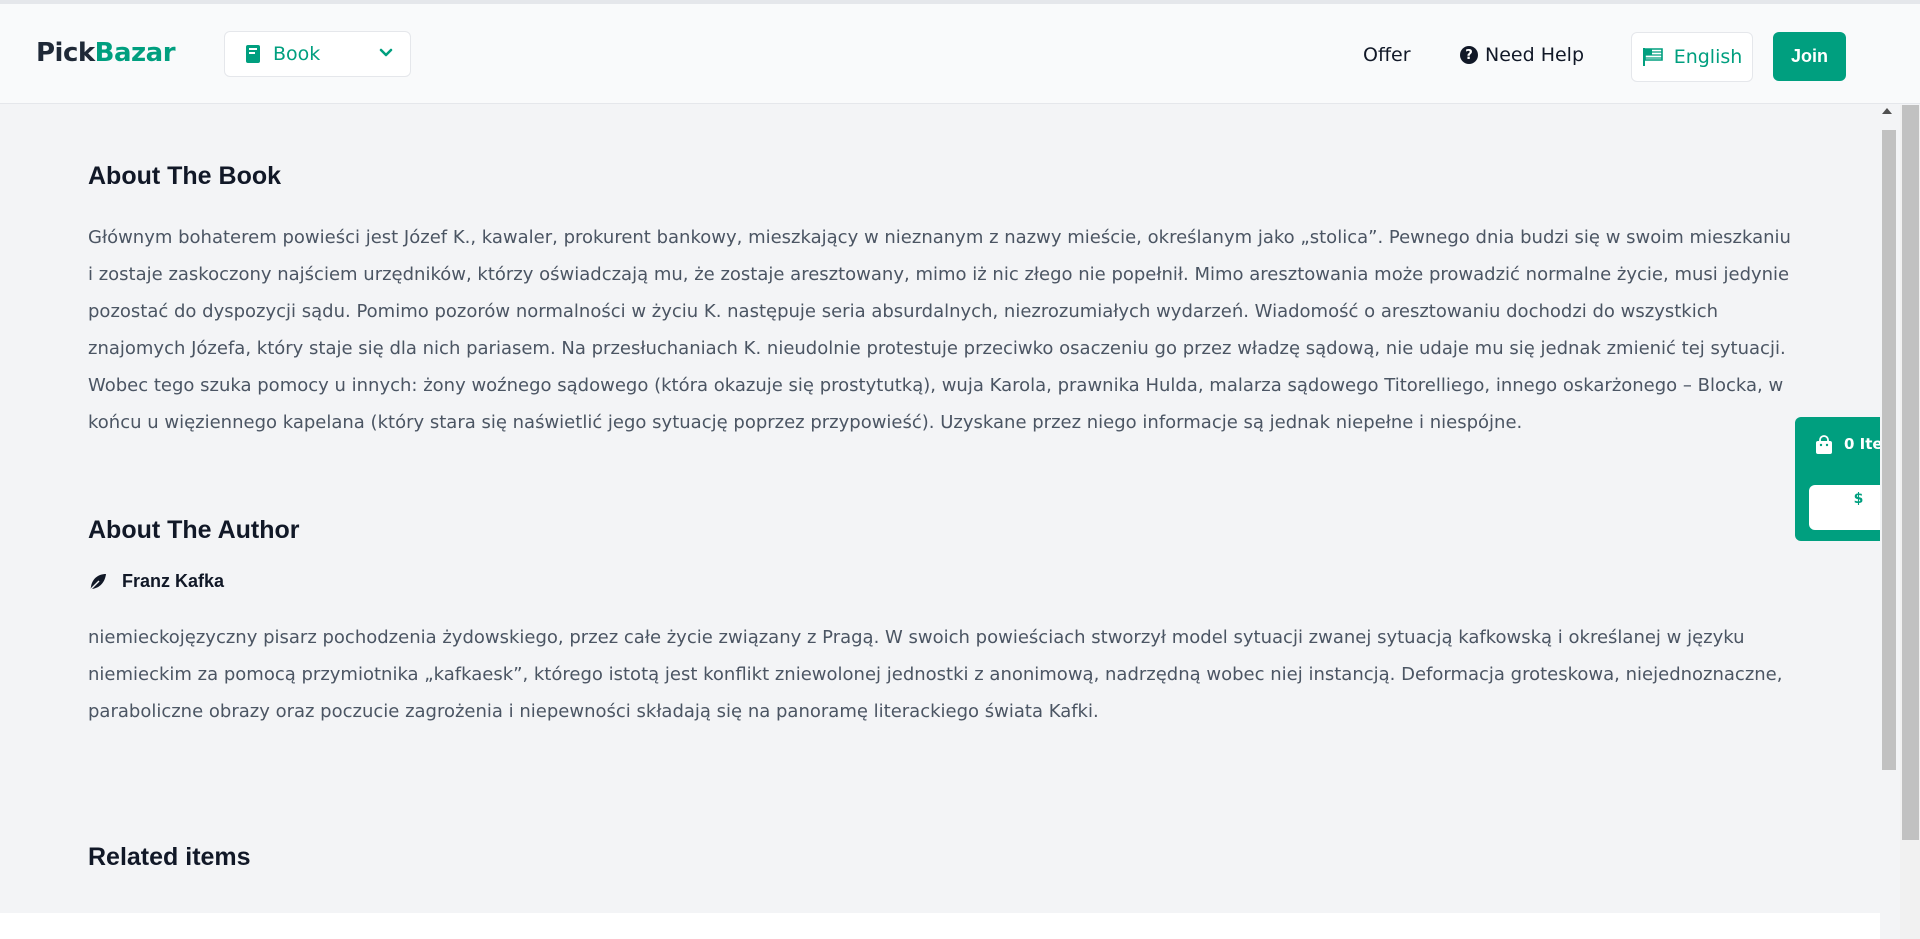  Describe the element at coordinates (65, 53) in the screenshot. I see `logo-text-pick: Pick` at that location.